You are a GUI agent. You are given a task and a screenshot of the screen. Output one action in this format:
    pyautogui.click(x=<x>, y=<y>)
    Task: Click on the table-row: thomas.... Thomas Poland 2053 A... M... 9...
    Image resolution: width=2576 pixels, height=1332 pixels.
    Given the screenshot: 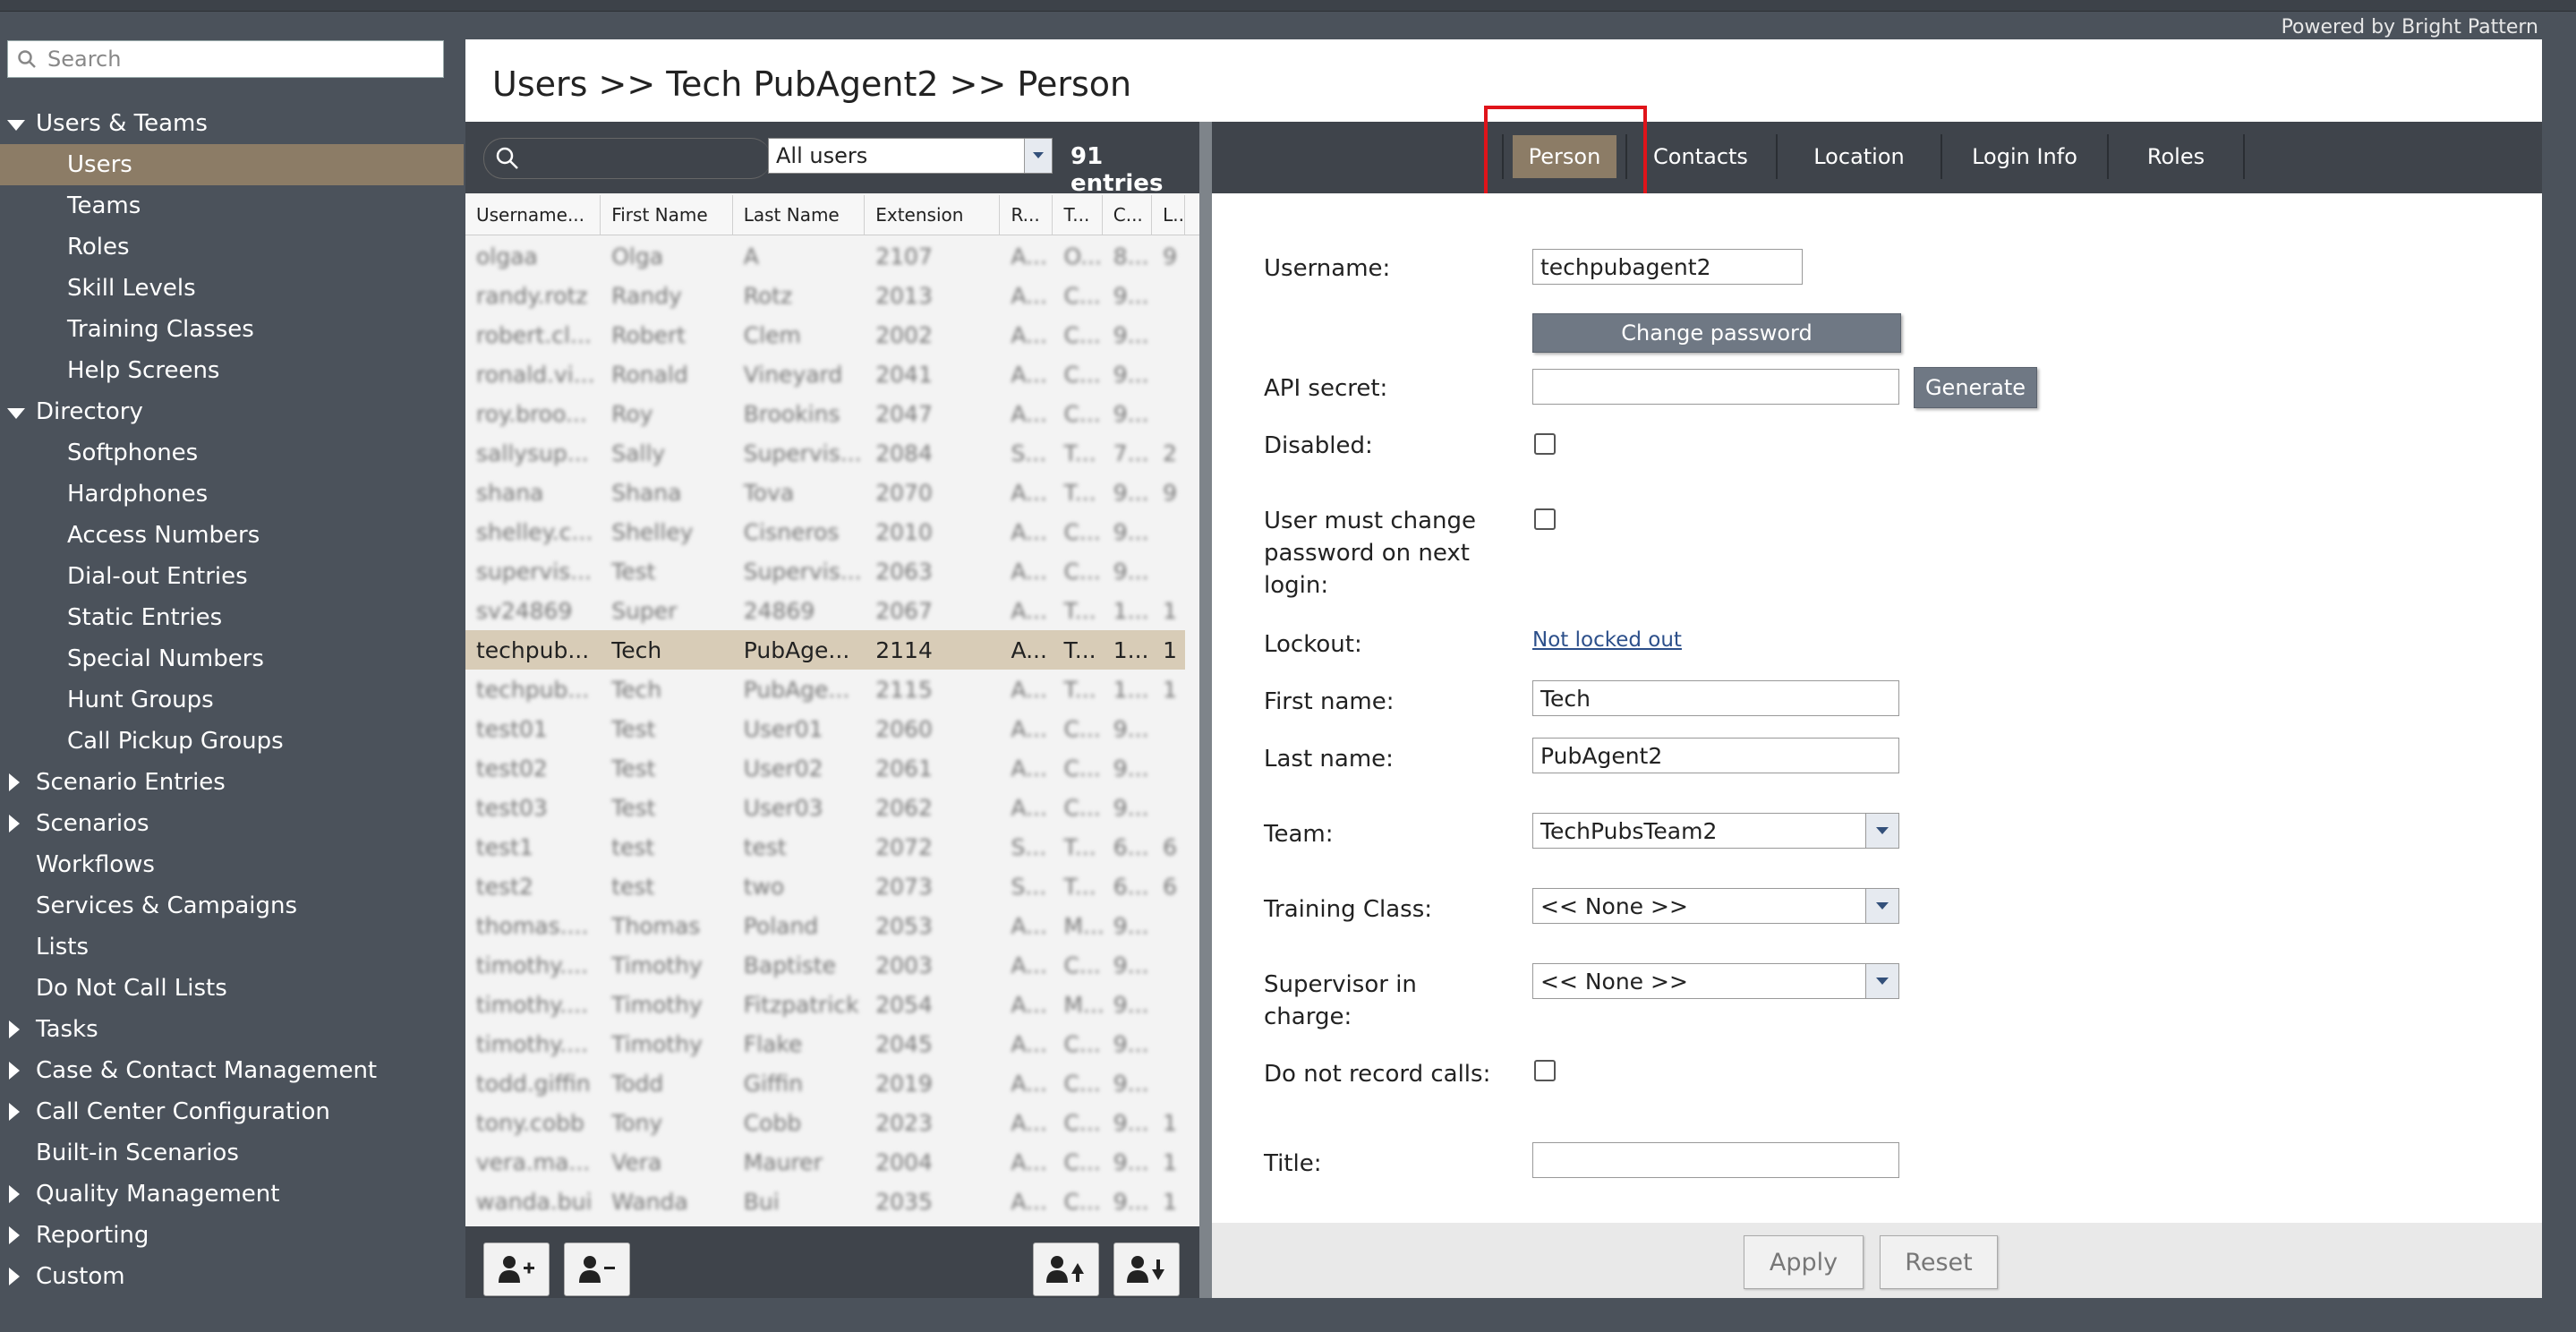 What is the action you would take?
    pyautogui.click(x=825, y=925)
    